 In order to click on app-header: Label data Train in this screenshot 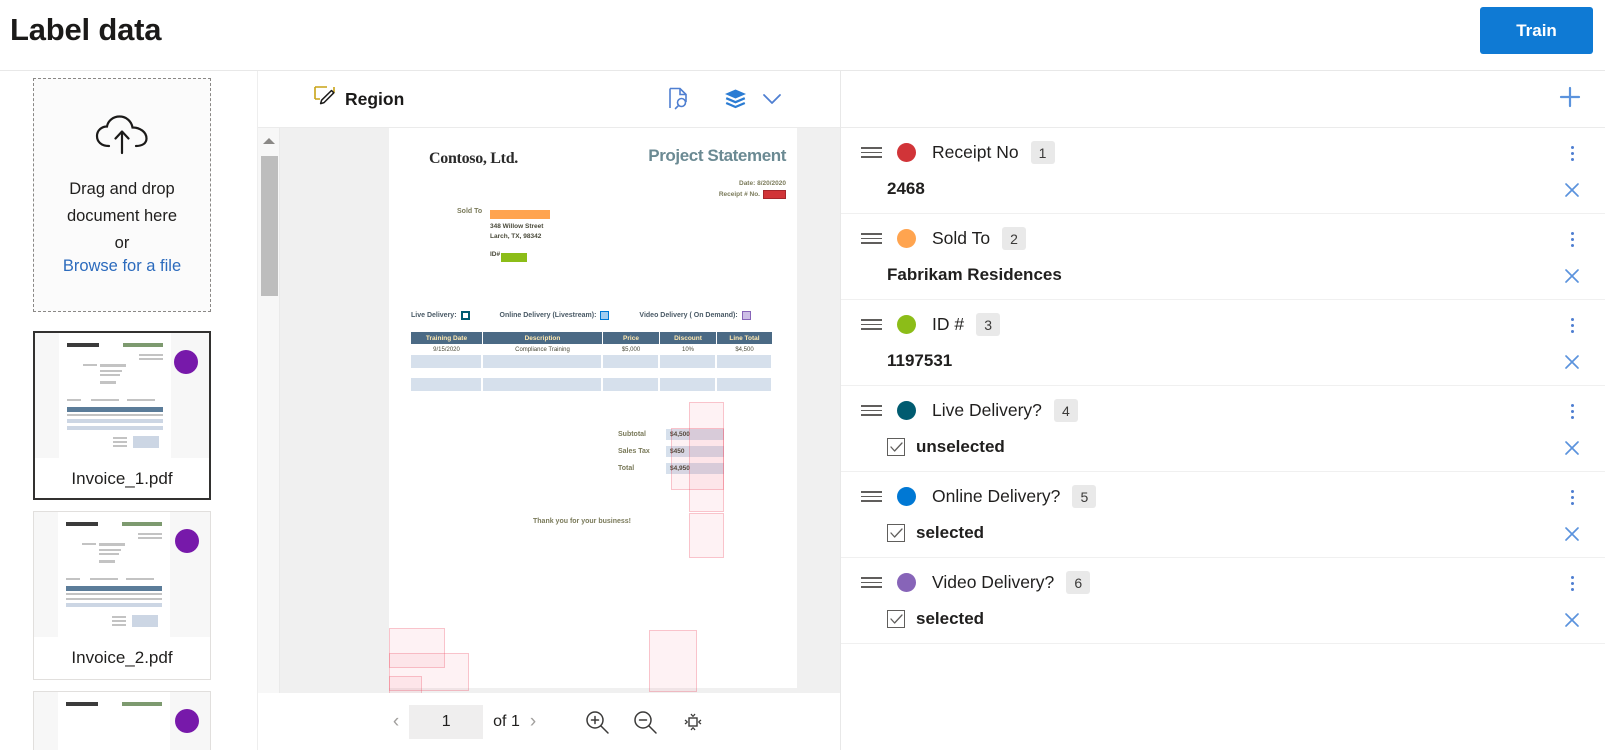, I will do `click(802, 35)`.